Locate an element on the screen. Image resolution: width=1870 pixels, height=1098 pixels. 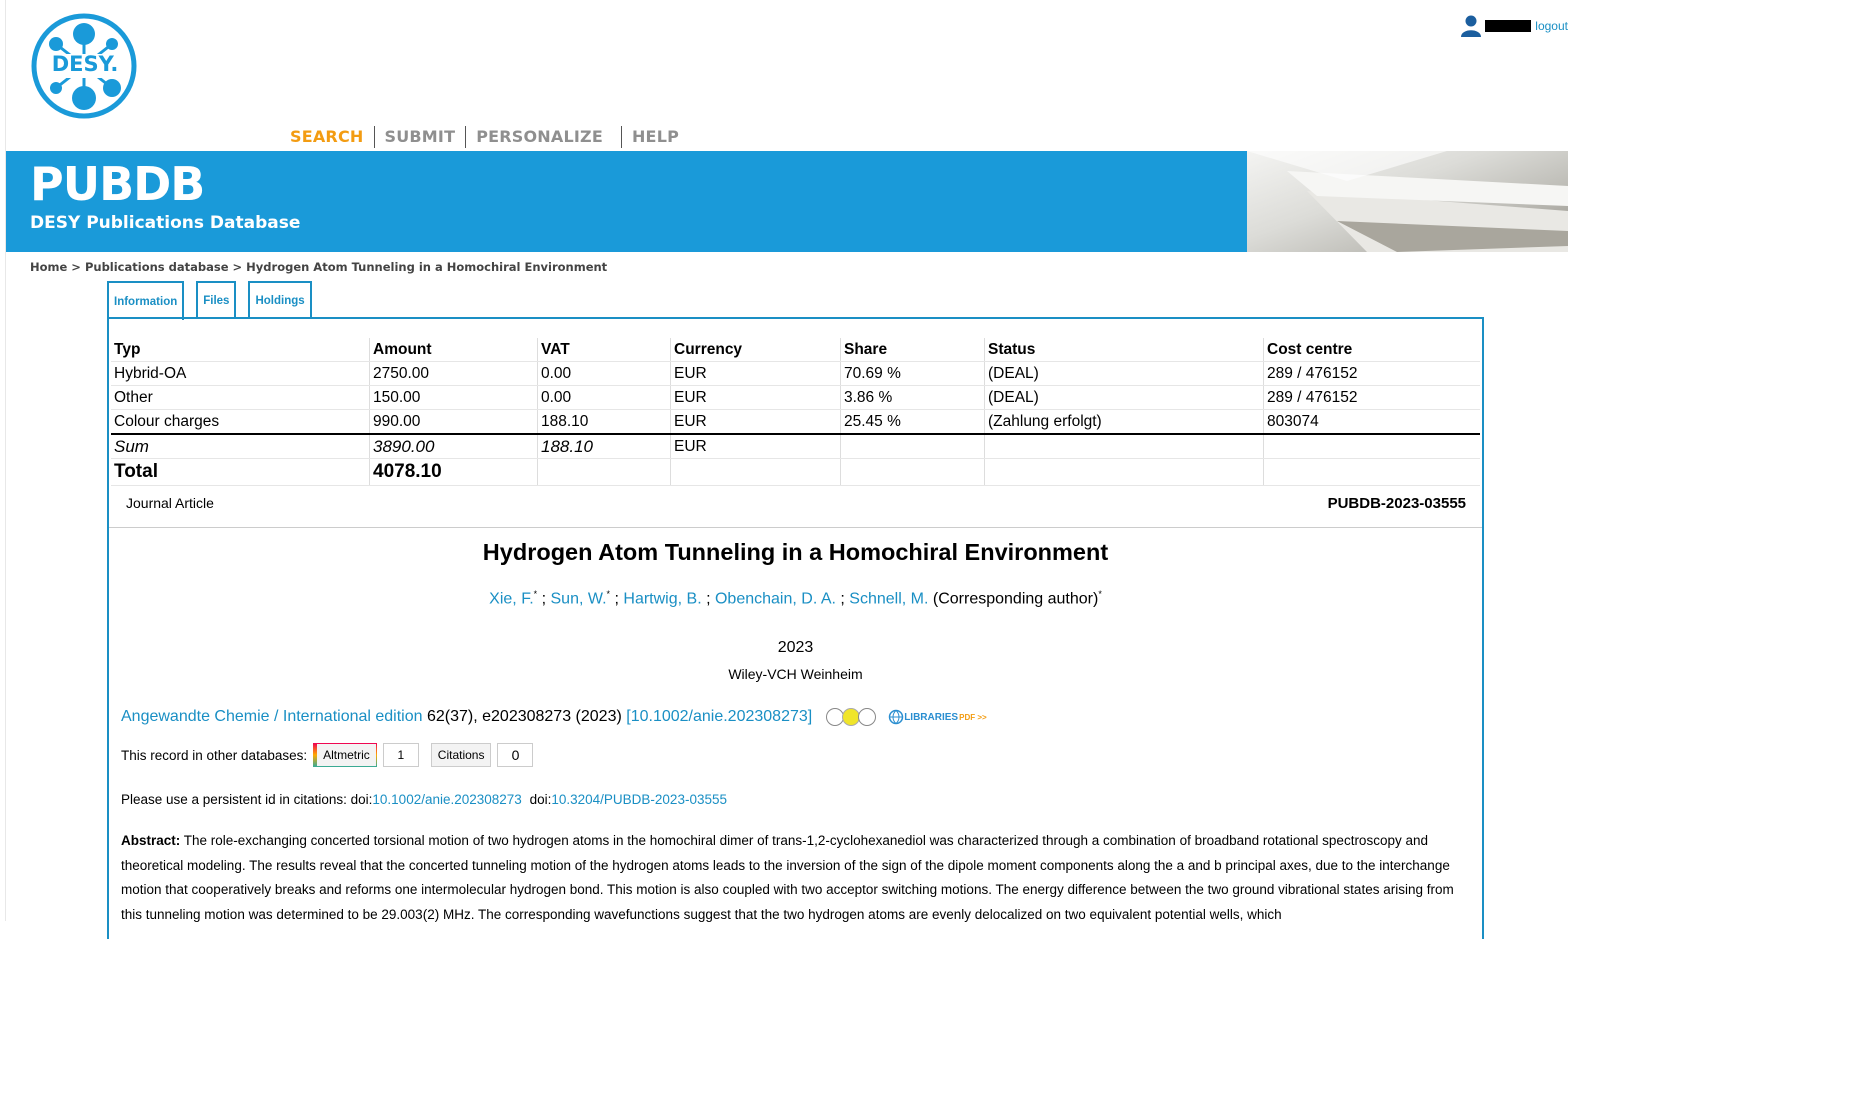
sum-label: Sum is located at coordinates (240, 446).